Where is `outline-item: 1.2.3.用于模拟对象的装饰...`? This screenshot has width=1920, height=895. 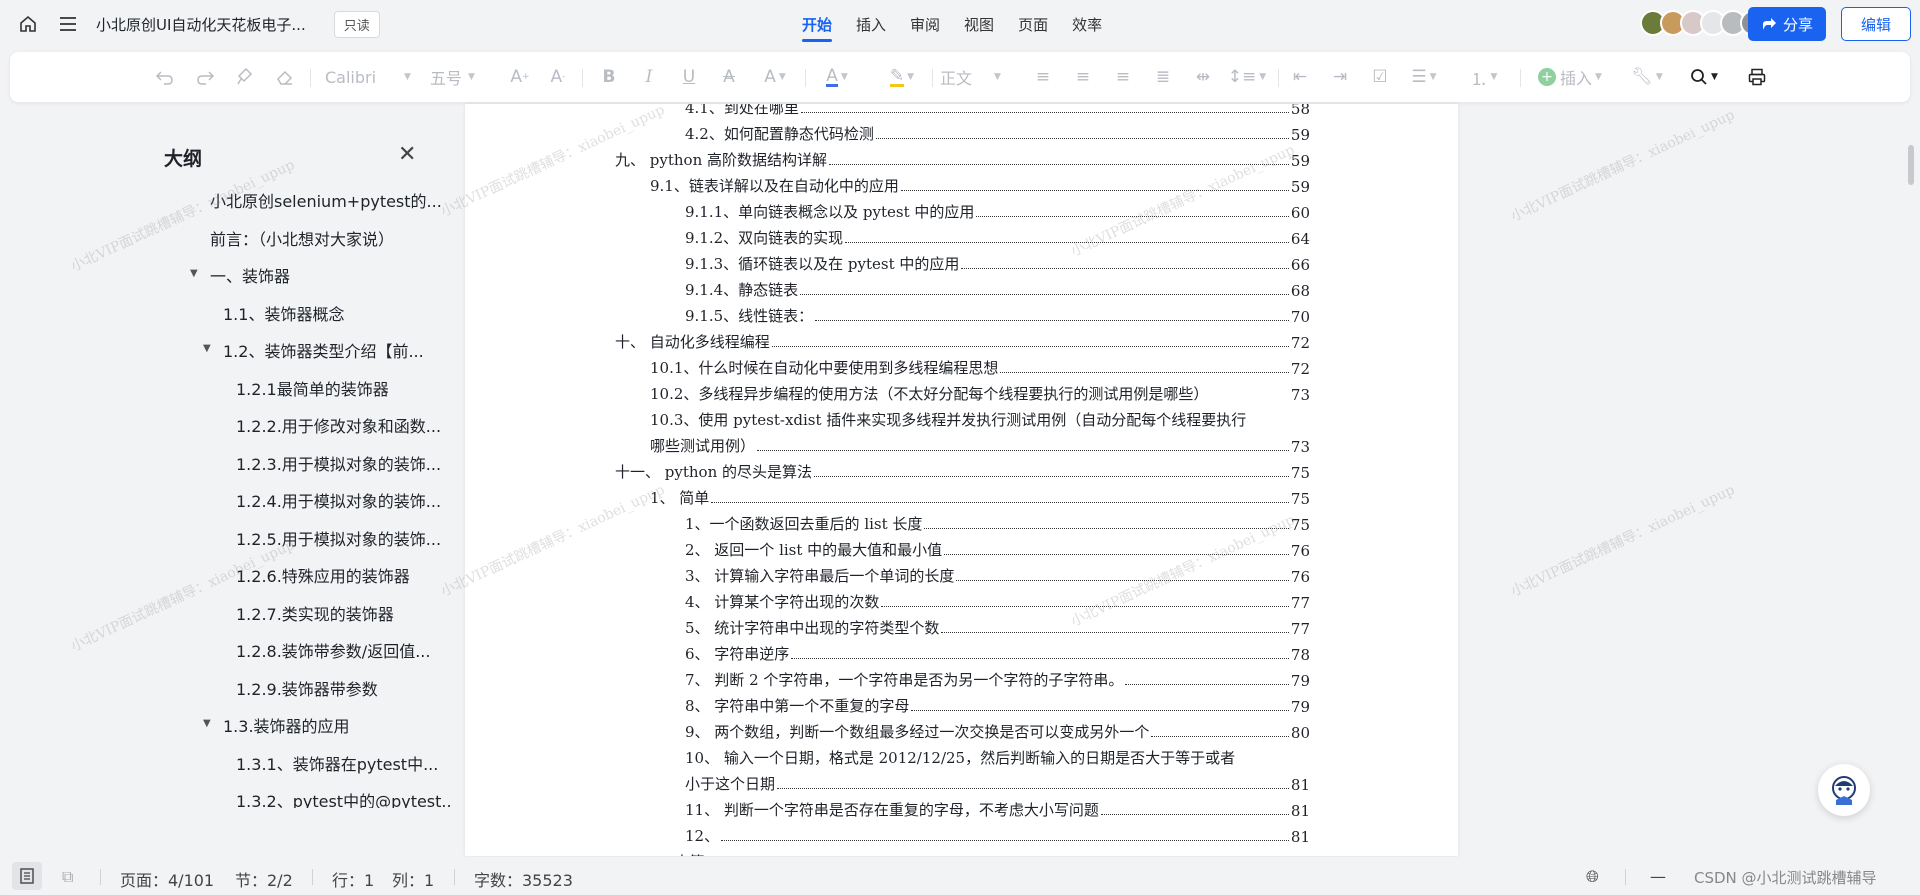
outline-item: 1.2.3.用于模拟对象的装饰... is located at coordinates (343, 464).